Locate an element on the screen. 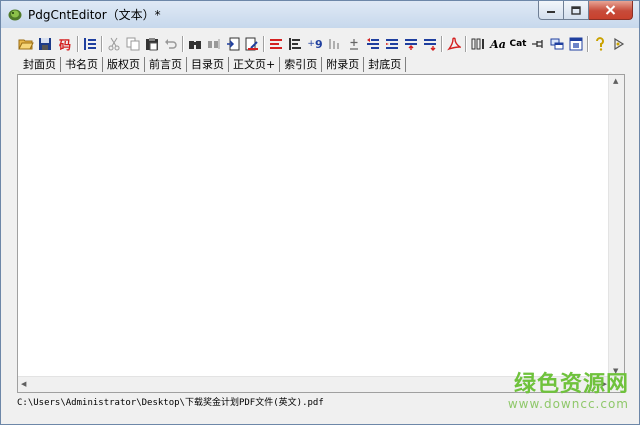  outline-icon is located at coordinates (90, 44).